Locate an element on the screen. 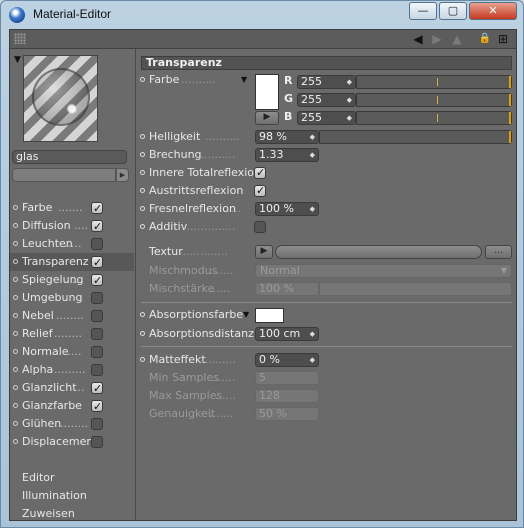 The image size is (524, 528). absorptionsfarbe-dropdown-arrow-icon: ▼ is located at coordinates (246, 315).